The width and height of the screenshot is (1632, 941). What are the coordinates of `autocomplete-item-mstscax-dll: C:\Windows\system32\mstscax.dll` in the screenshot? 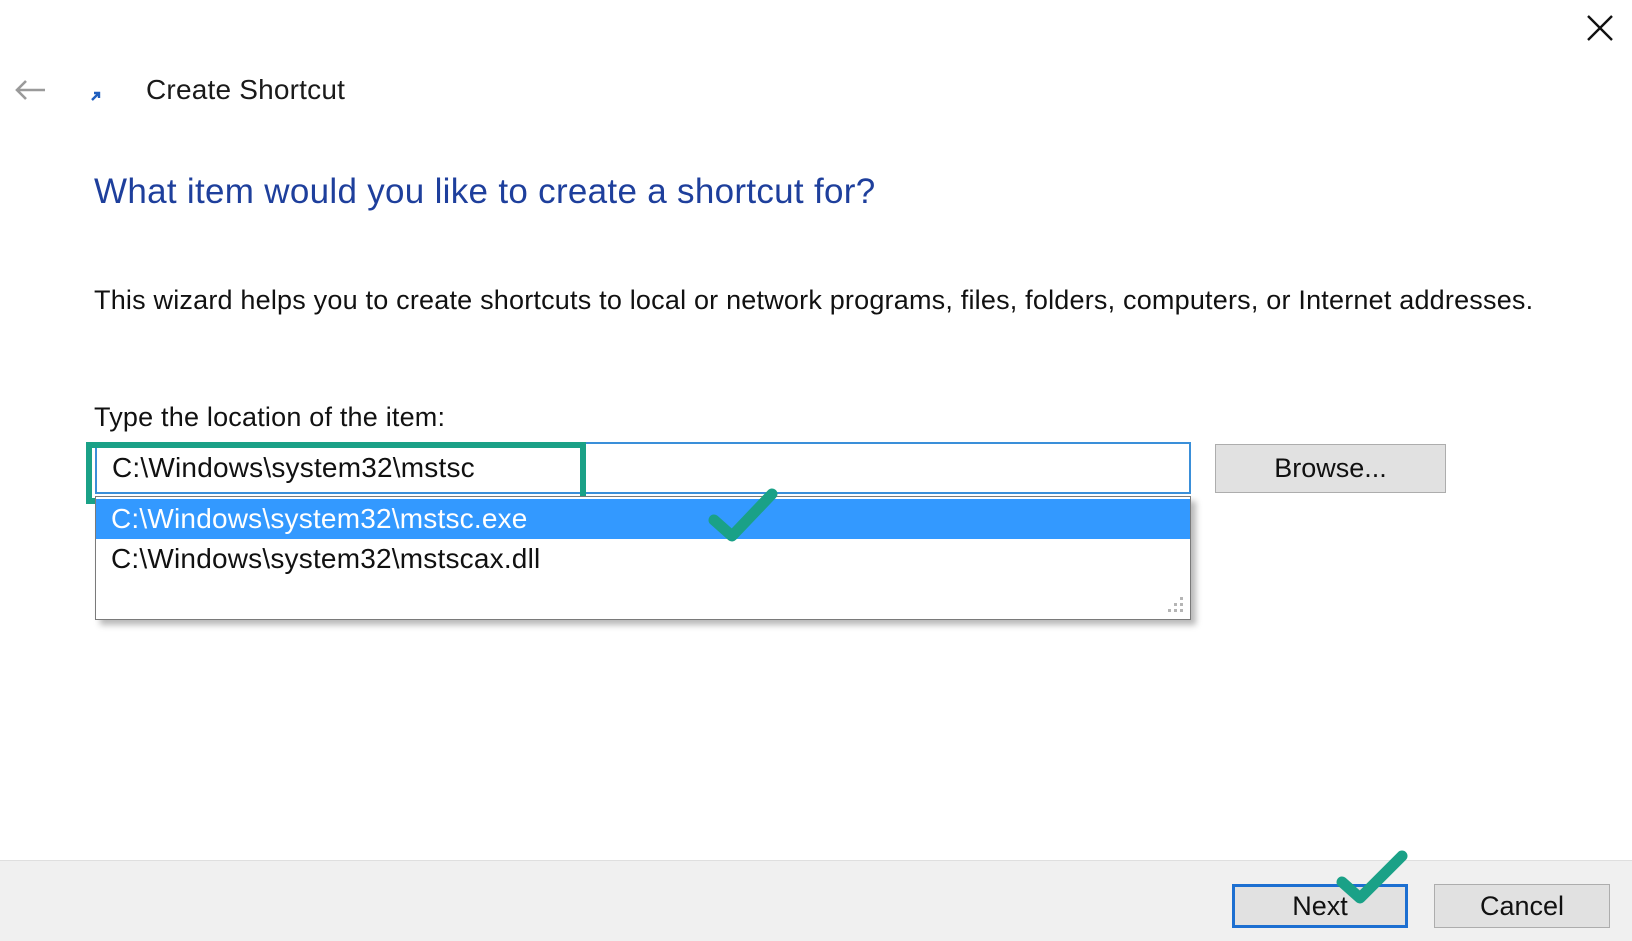 It's located at (643, 559).